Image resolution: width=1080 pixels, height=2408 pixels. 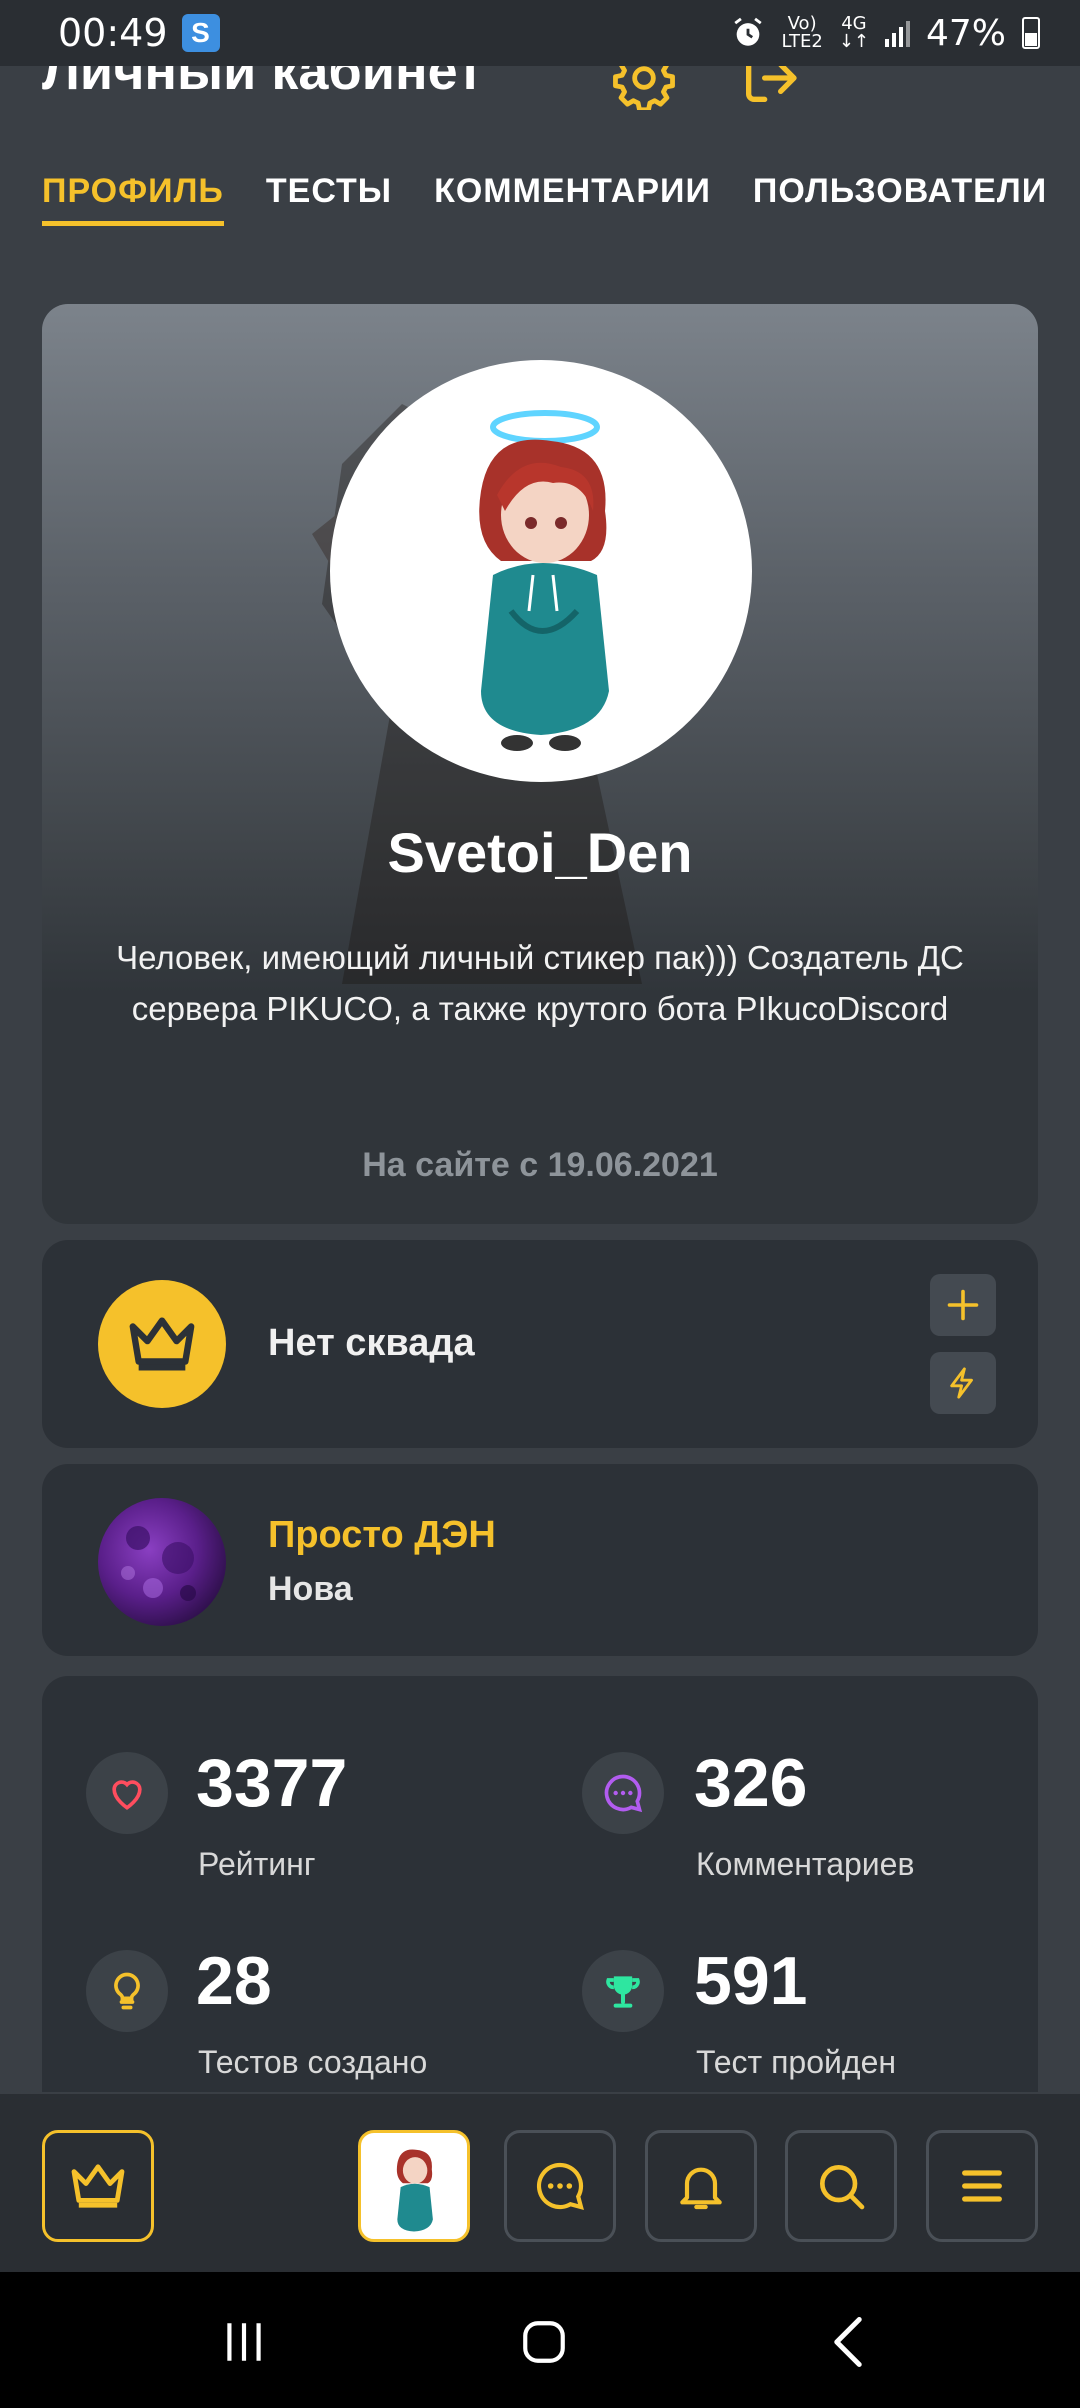 I want to click on crown-icon, so click(x=98, y=2186).